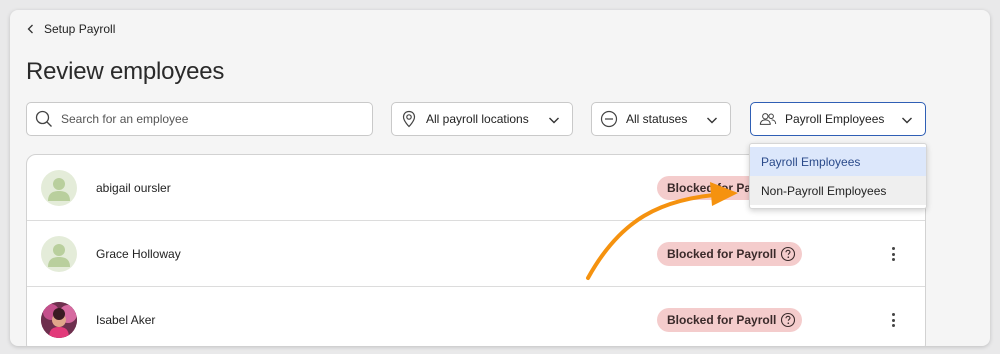 This screenshot has height=354, width=1000. What do you see at coordinates (768, 119) in the screenshot?
I see `people-icon` at bounding box center [768, 119].